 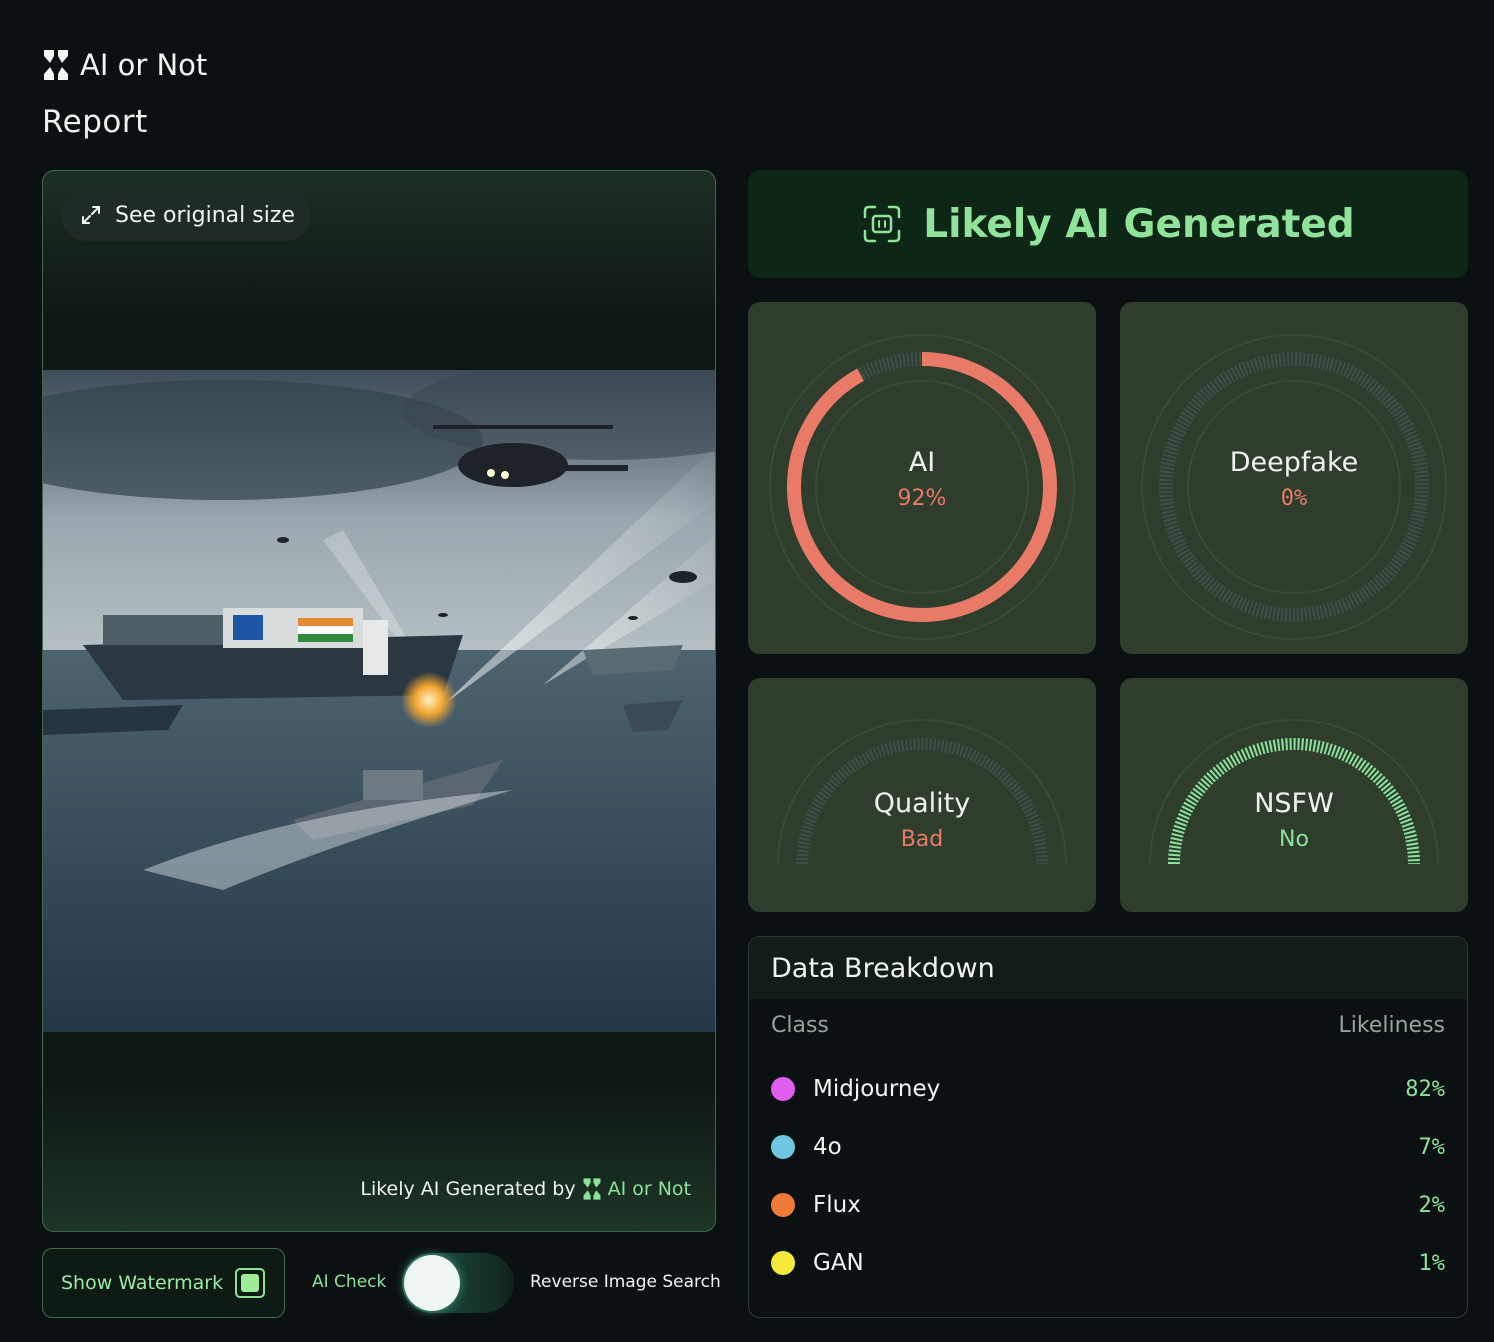 I want to click on watermark-prefix: Likely AI Generated by, so click(x=468, y=1189).